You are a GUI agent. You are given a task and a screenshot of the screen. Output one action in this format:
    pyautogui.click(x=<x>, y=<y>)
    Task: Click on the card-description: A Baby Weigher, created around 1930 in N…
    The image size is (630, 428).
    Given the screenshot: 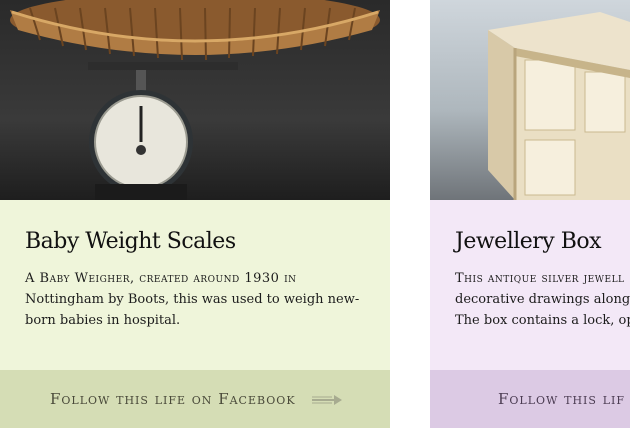 What is the action you would take?
    pyautogui.click(x=197, y=299)
    